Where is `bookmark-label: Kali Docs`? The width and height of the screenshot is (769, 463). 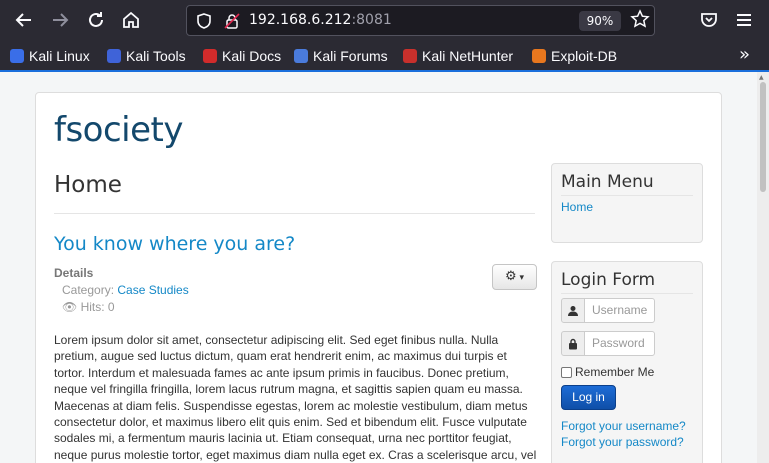
bookmark-label: Kali Docs is located at coordinates (252, 56).